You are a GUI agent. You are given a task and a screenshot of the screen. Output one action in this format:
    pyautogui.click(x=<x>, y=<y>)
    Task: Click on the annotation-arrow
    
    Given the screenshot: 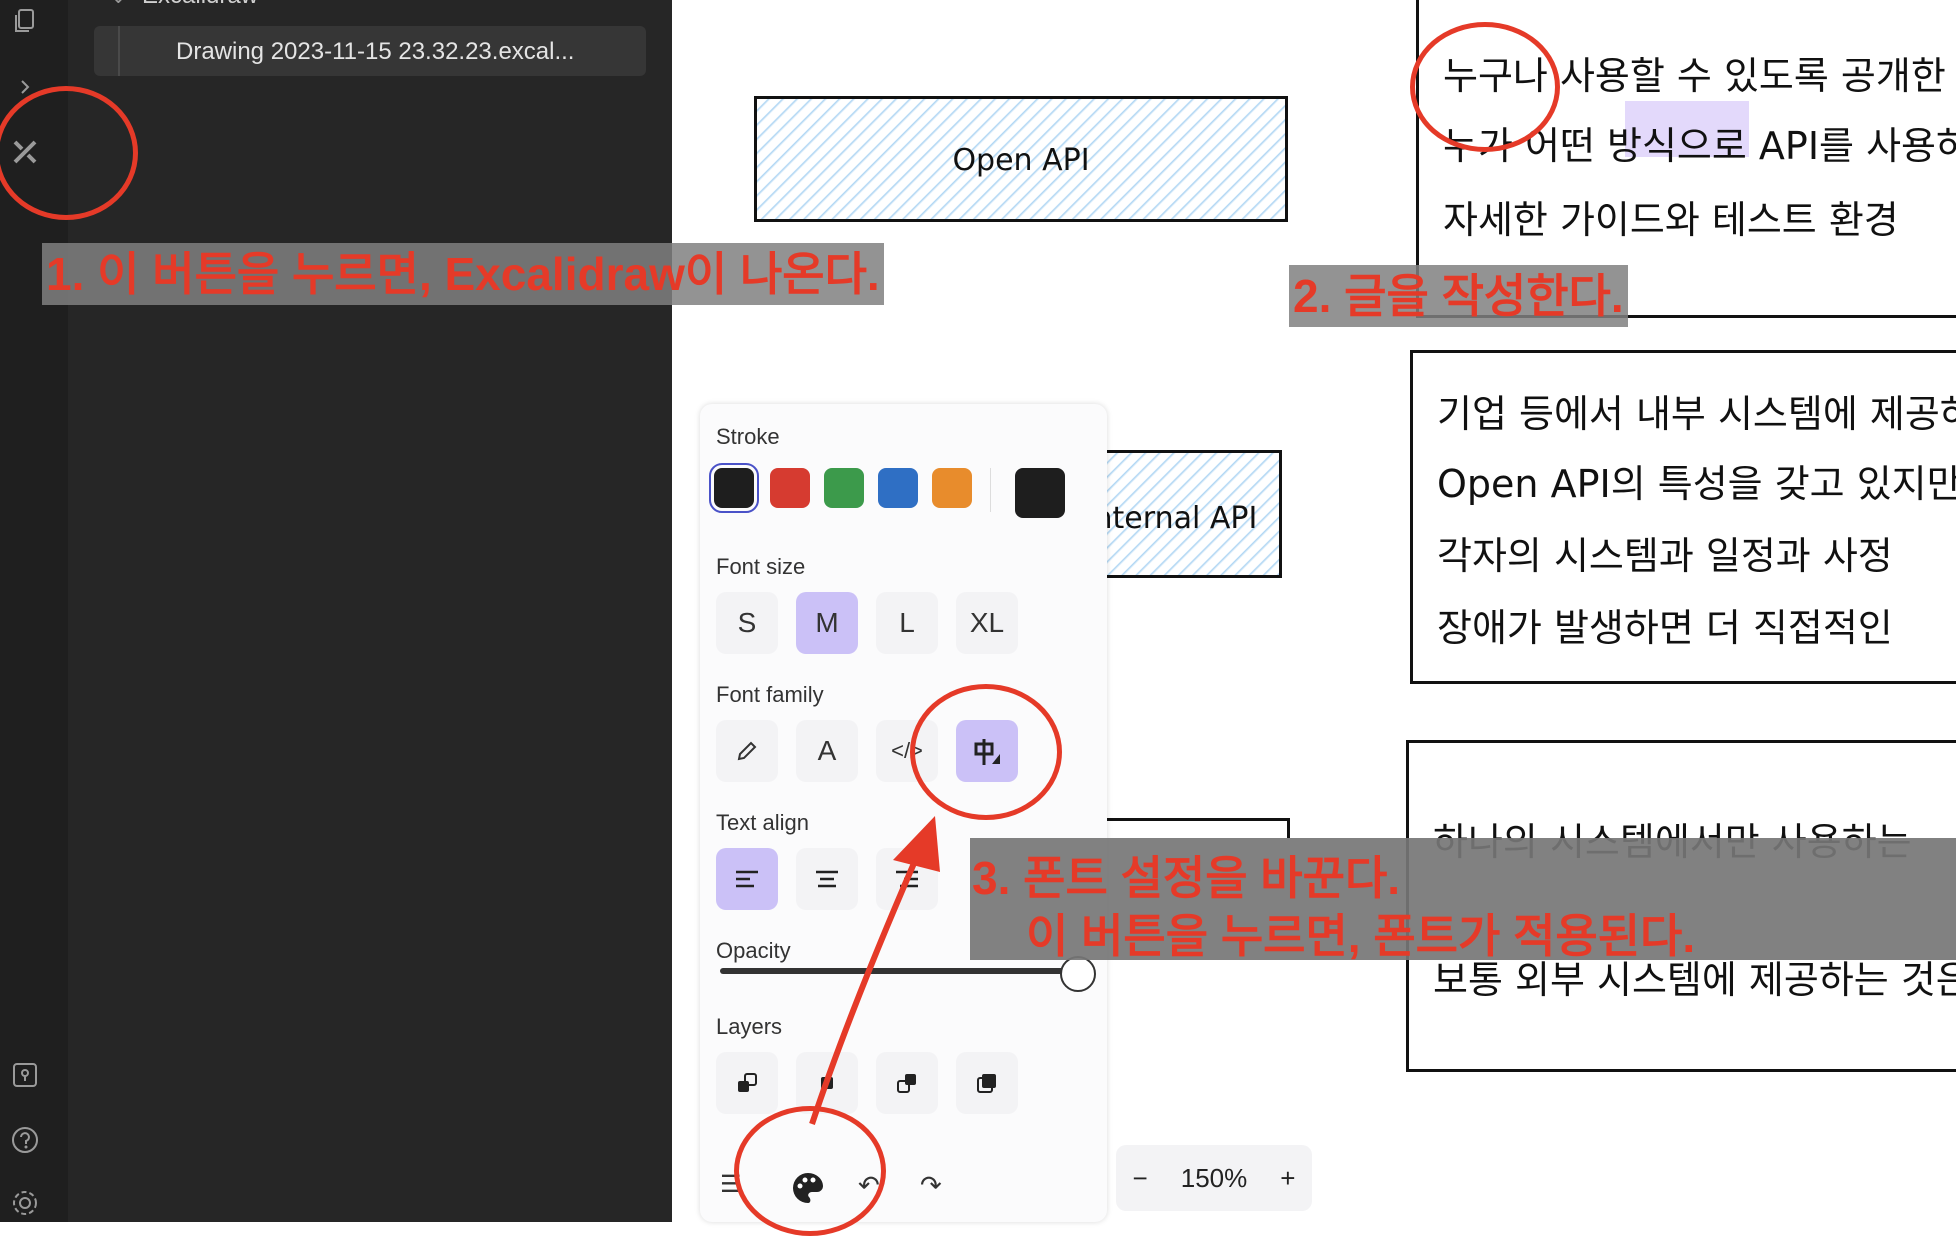 What is the action you would take?
    pyautogui.click(x=874, y=970)
    